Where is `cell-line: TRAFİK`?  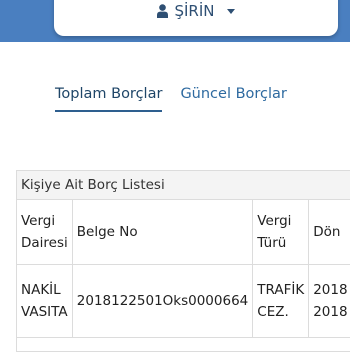
cell-line: TRAFİK is located at coordinates (281, 290).